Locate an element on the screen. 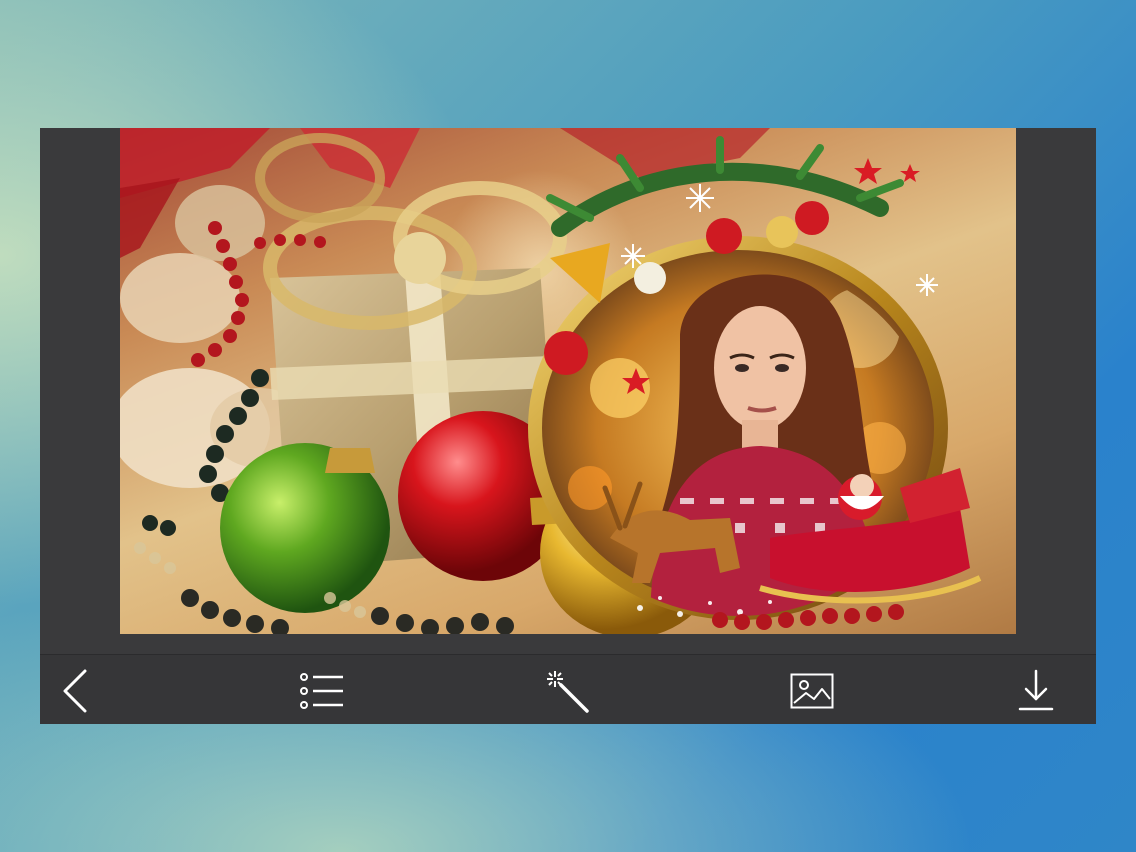  list-icon is located at coordinates (322, 691).